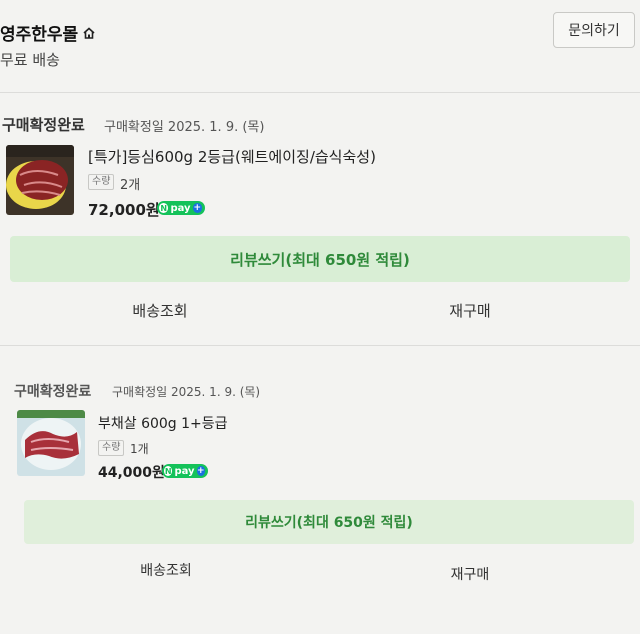  I want to click on beef-slices-image, so click(51, 443).